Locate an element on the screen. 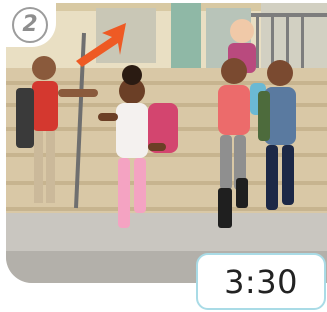 The image size is (327, 312). step-number-badge: 2 is located at coordinates (30, 24).